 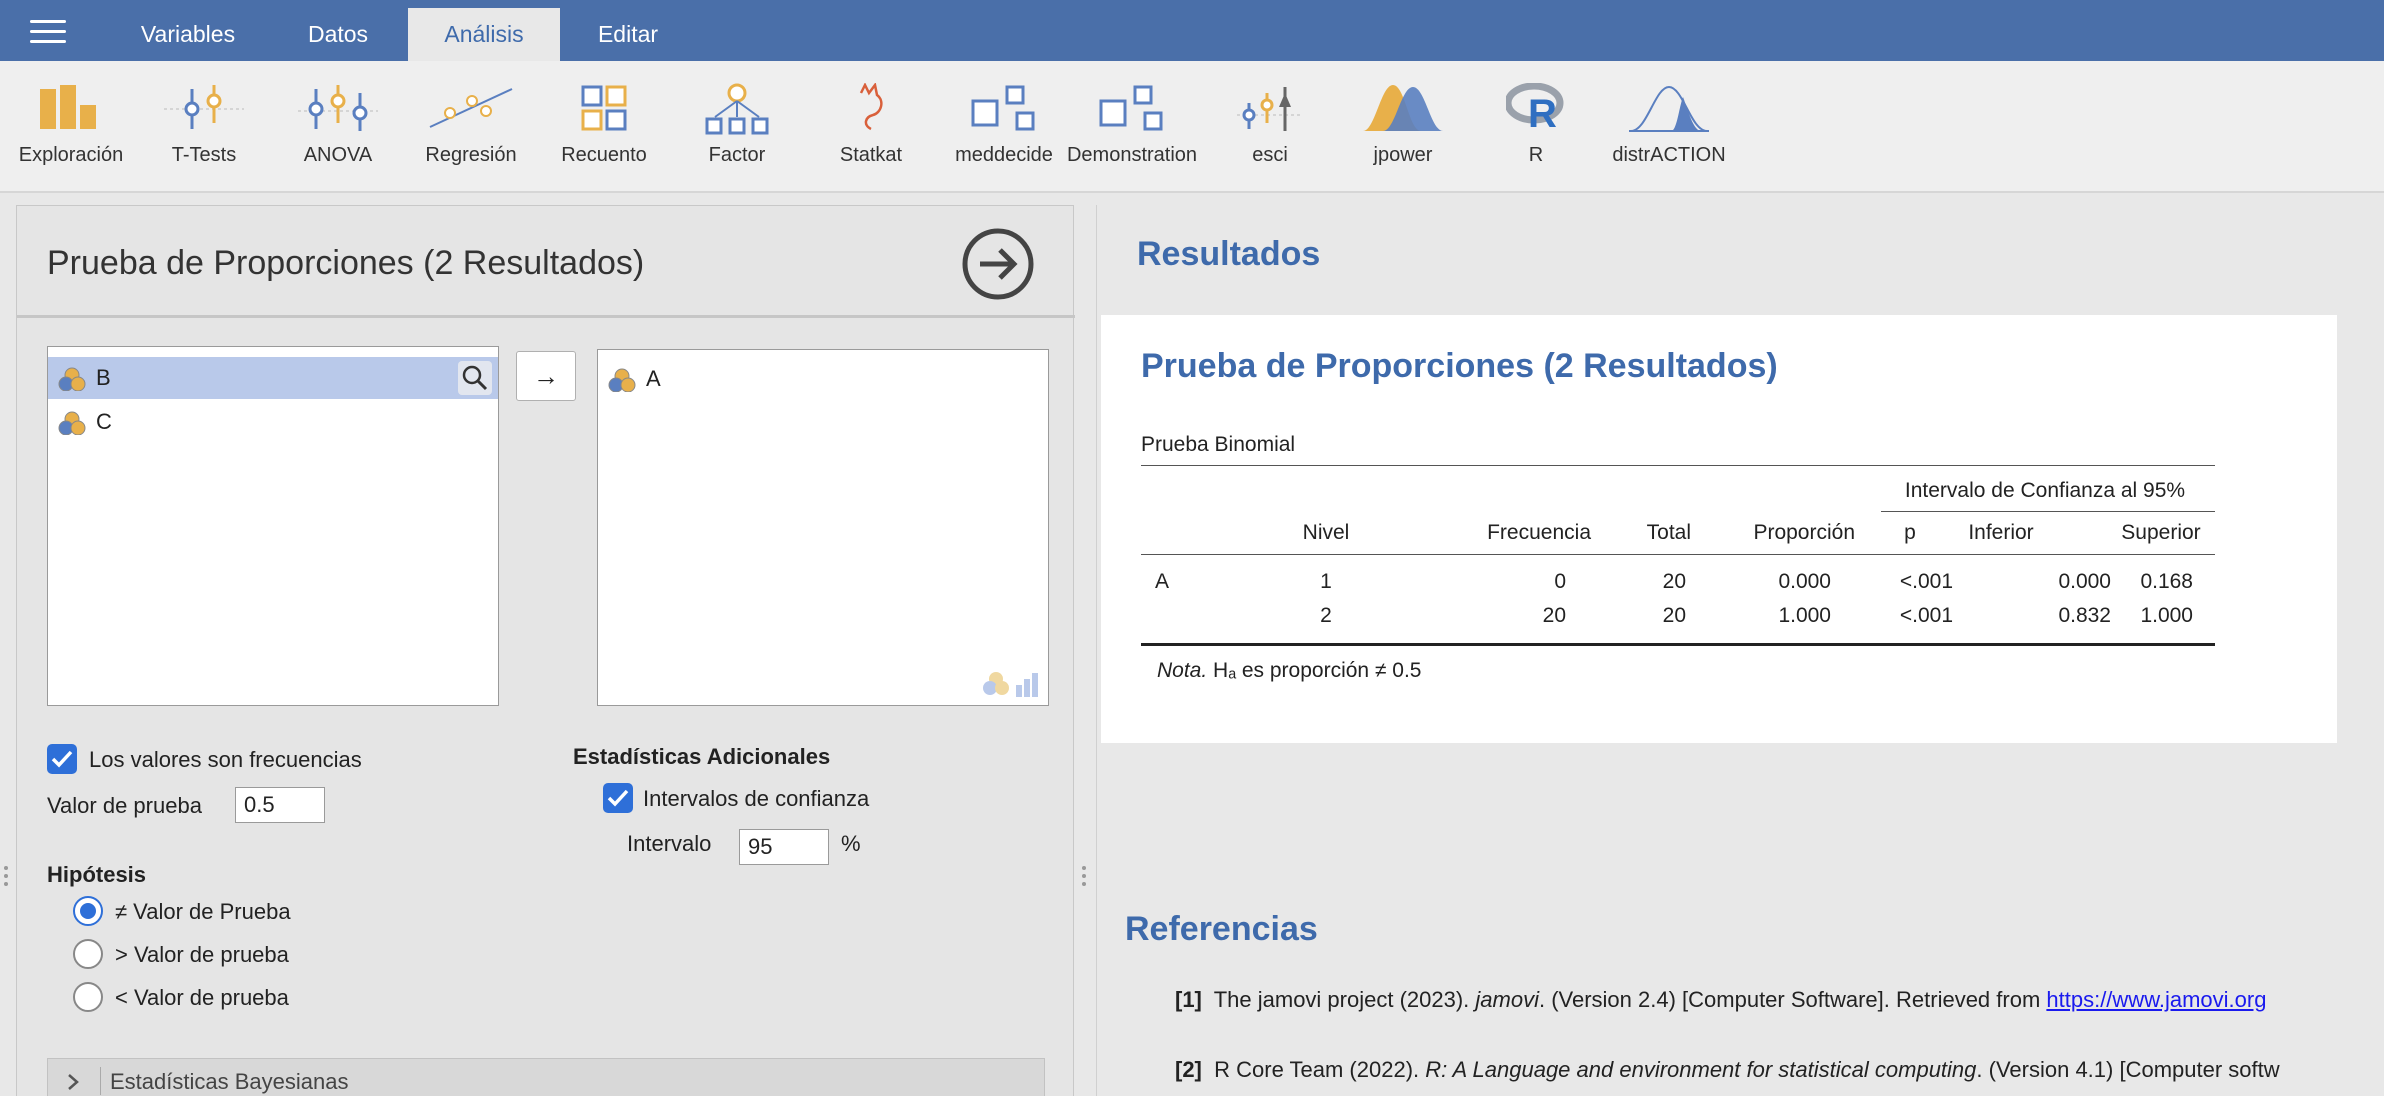 What do you see at coordinates (475, 378) in the screenshot?
I see `search-icon` at bounding box center [475, 378].